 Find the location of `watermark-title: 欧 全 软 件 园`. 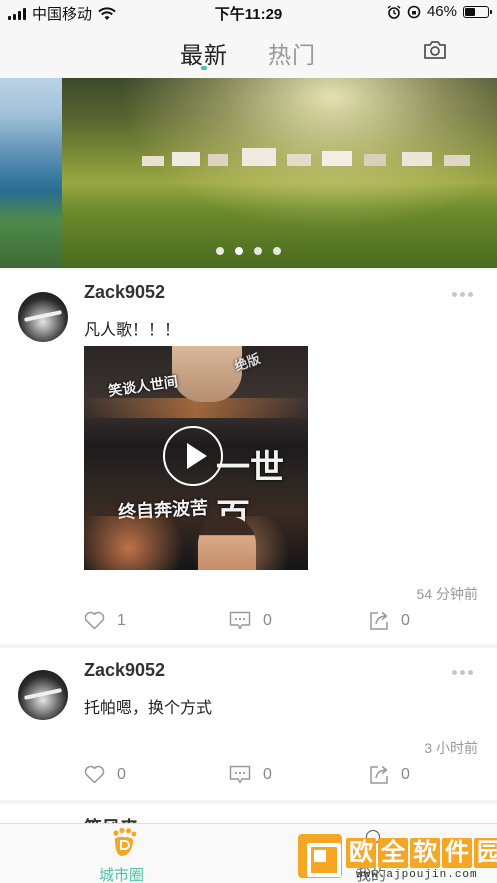

watermark-title: 欧 全 软 件 园 is located at coordinates (421, 853).